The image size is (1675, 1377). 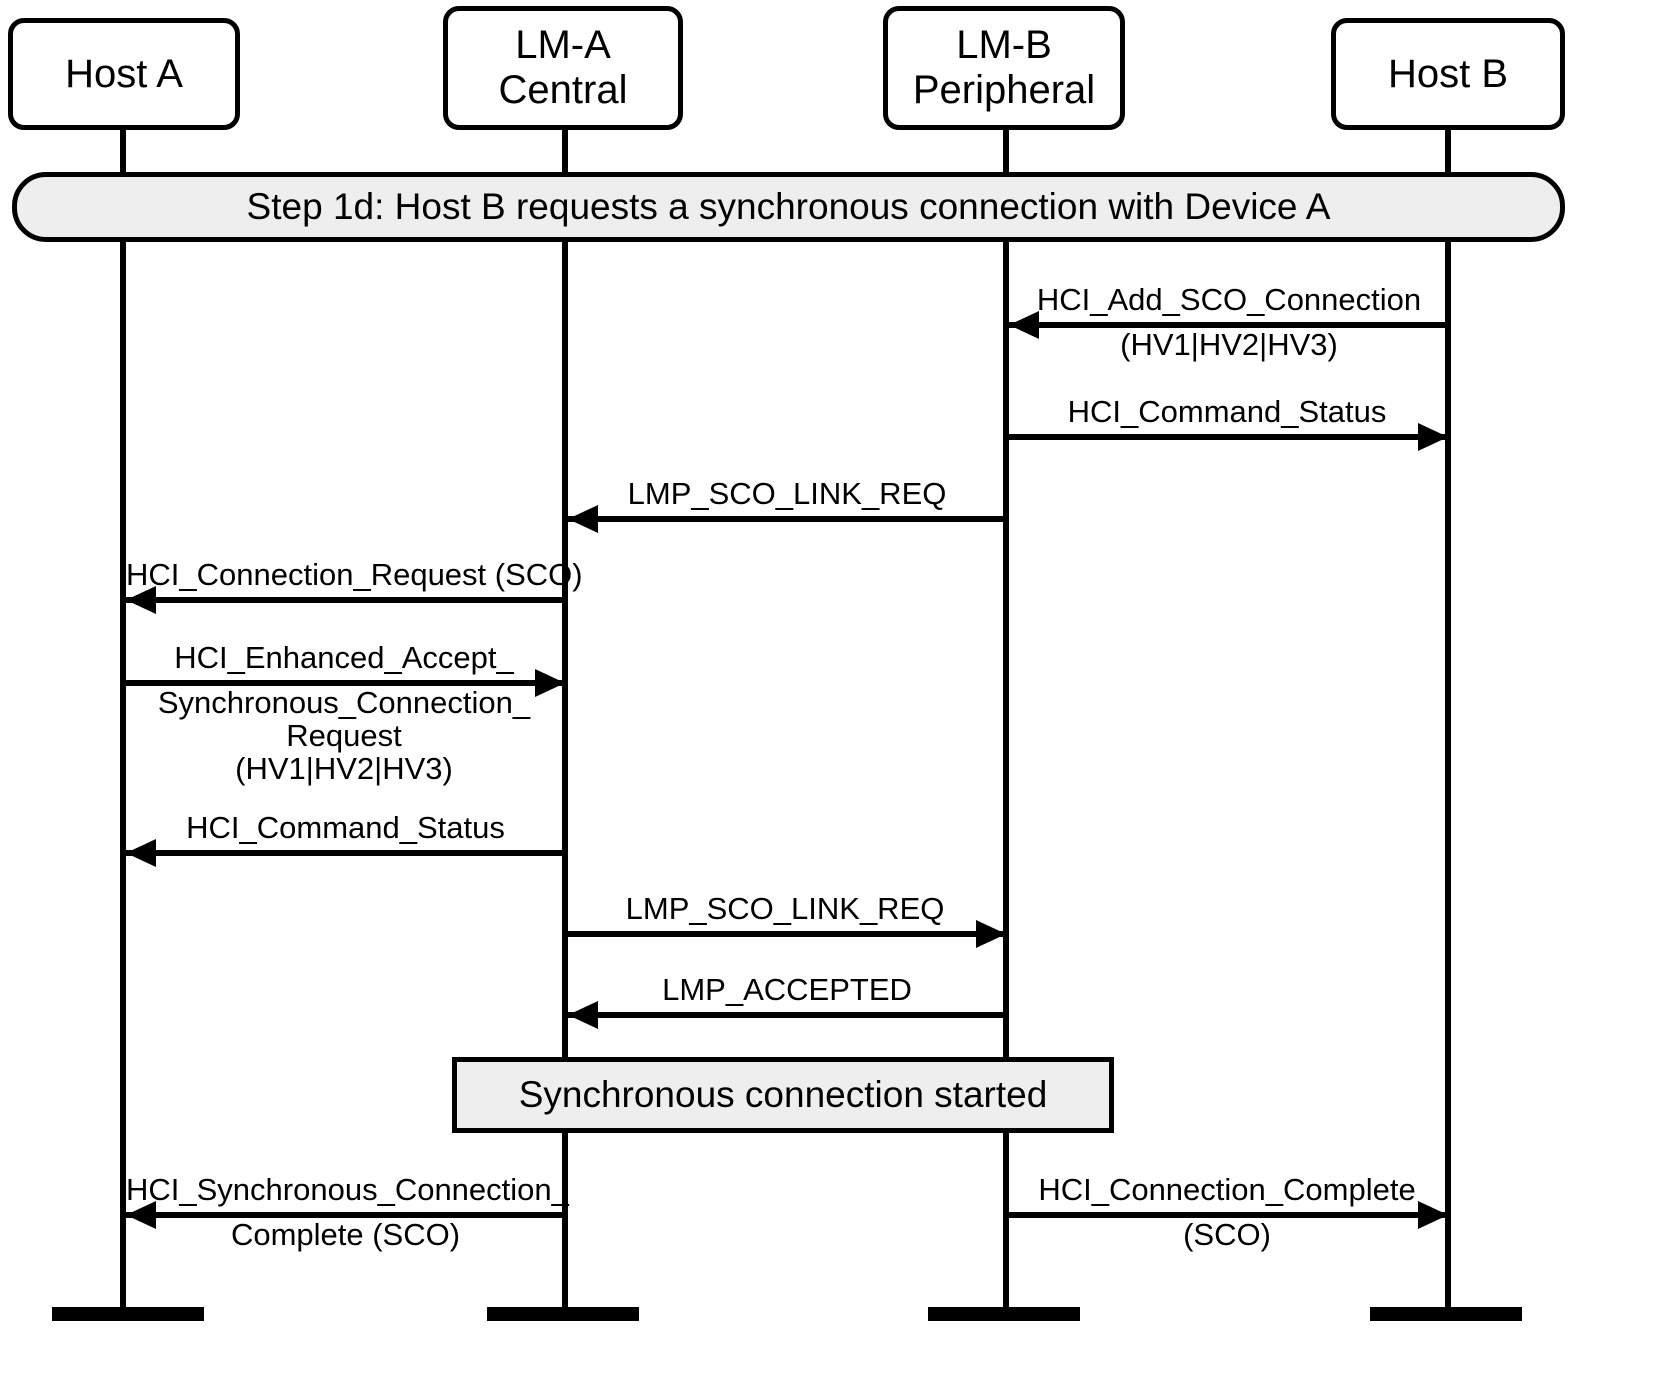 I want to click on actor-label-lm-b-line1: LM-B, so click(x=1004, y=45).